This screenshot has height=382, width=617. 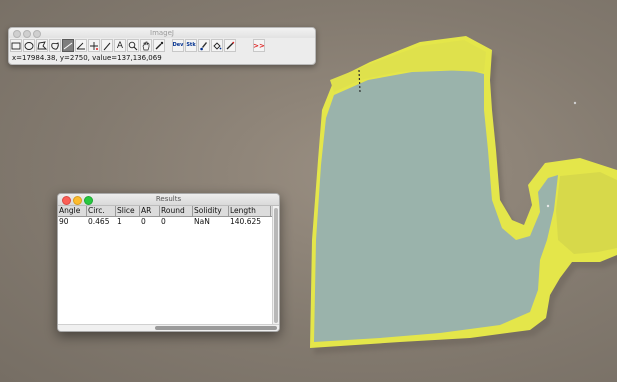 I want to click on vertical-scroll-thumb, so click(x=276, y=265).